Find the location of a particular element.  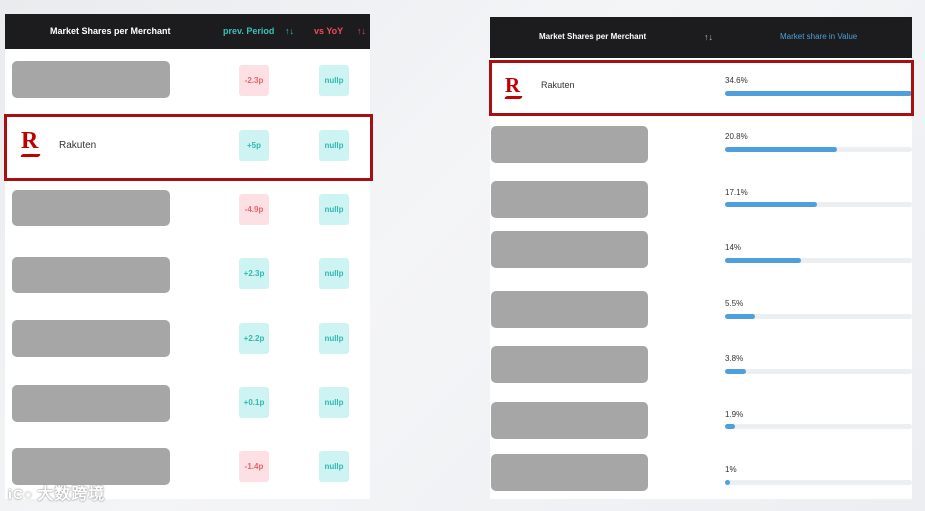

share-value: 1% is located at coordinates (731, 469).